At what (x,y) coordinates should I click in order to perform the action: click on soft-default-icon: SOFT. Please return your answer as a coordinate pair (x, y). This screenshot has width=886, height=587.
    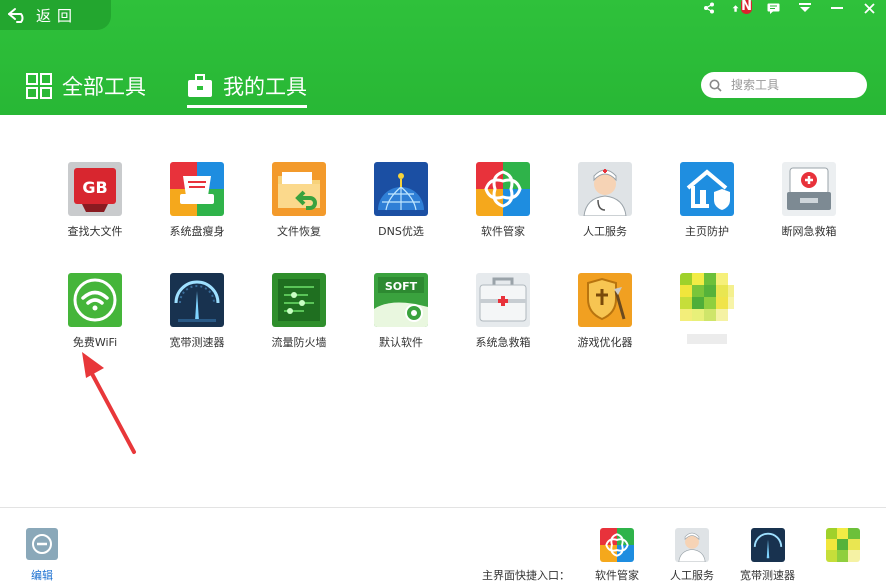
    Looking at the image, I should click on (401, 300).